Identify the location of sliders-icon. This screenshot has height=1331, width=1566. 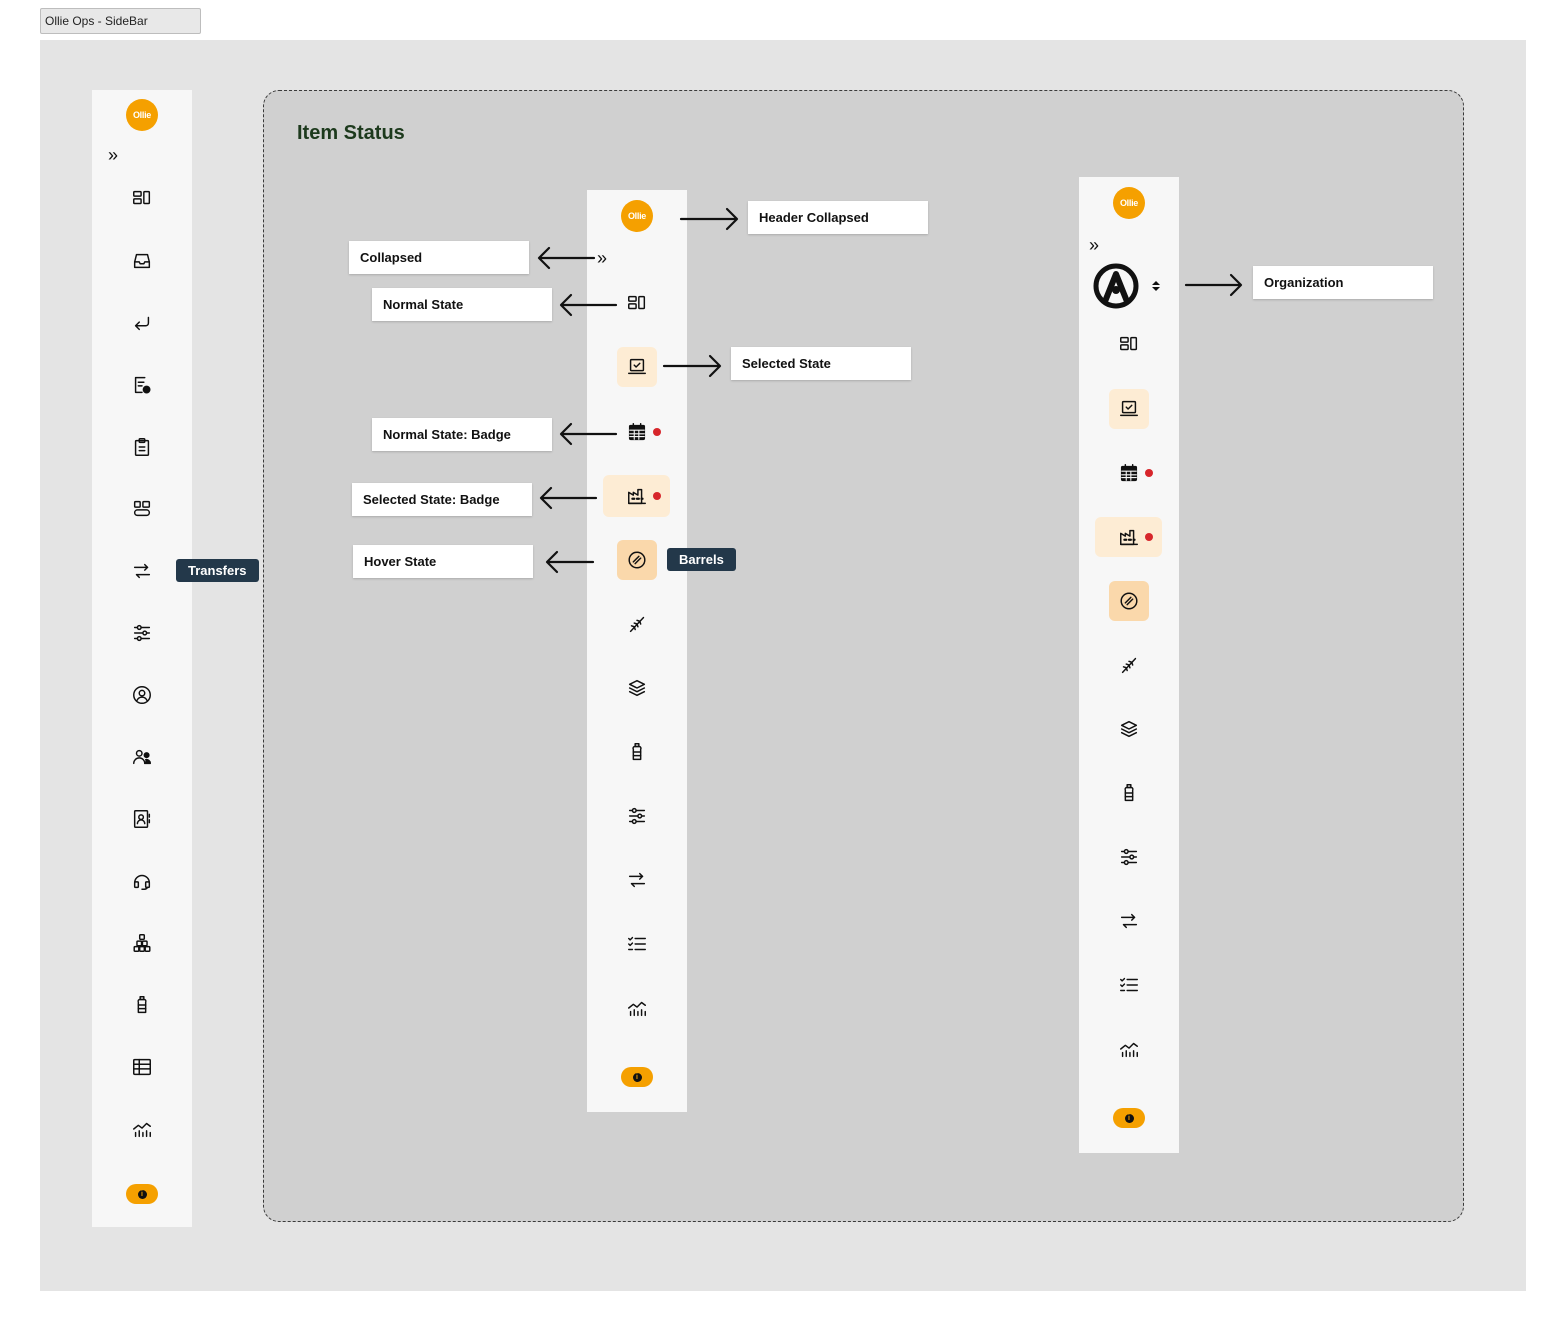
(1129, 857).